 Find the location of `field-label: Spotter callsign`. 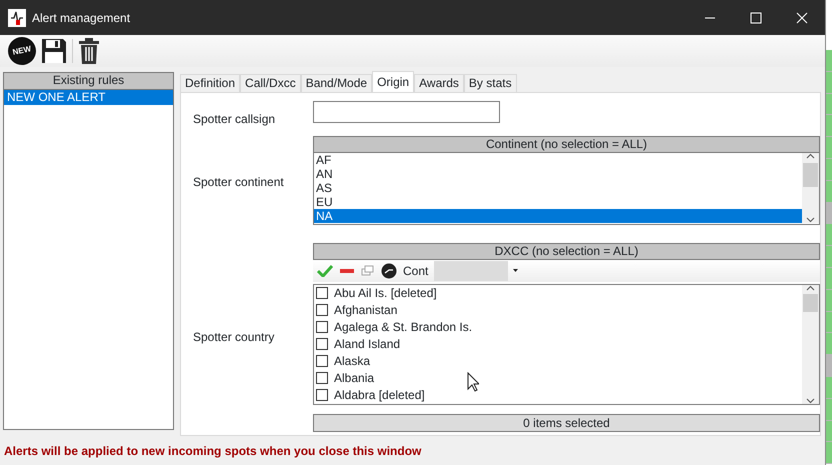

field-label: Spotter callsign is located at coordinates (234, 119).